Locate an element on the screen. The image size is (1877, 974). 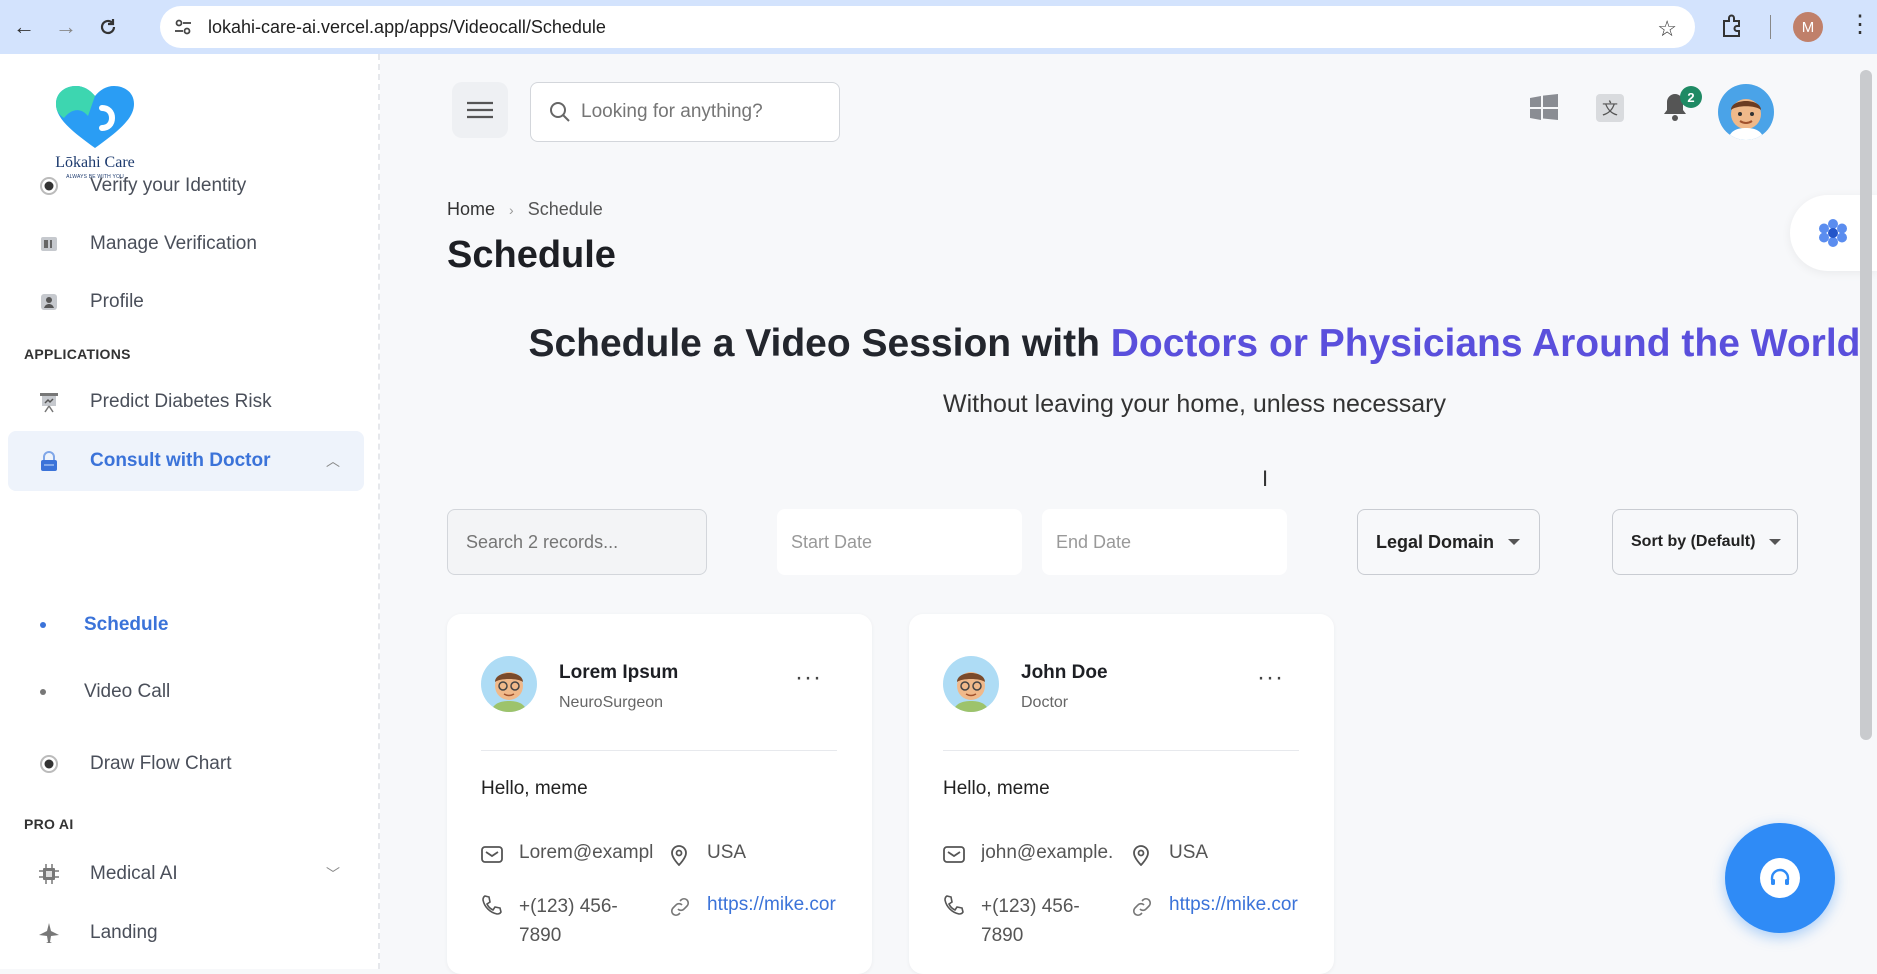
records-search is located at coordinates (577, 542).